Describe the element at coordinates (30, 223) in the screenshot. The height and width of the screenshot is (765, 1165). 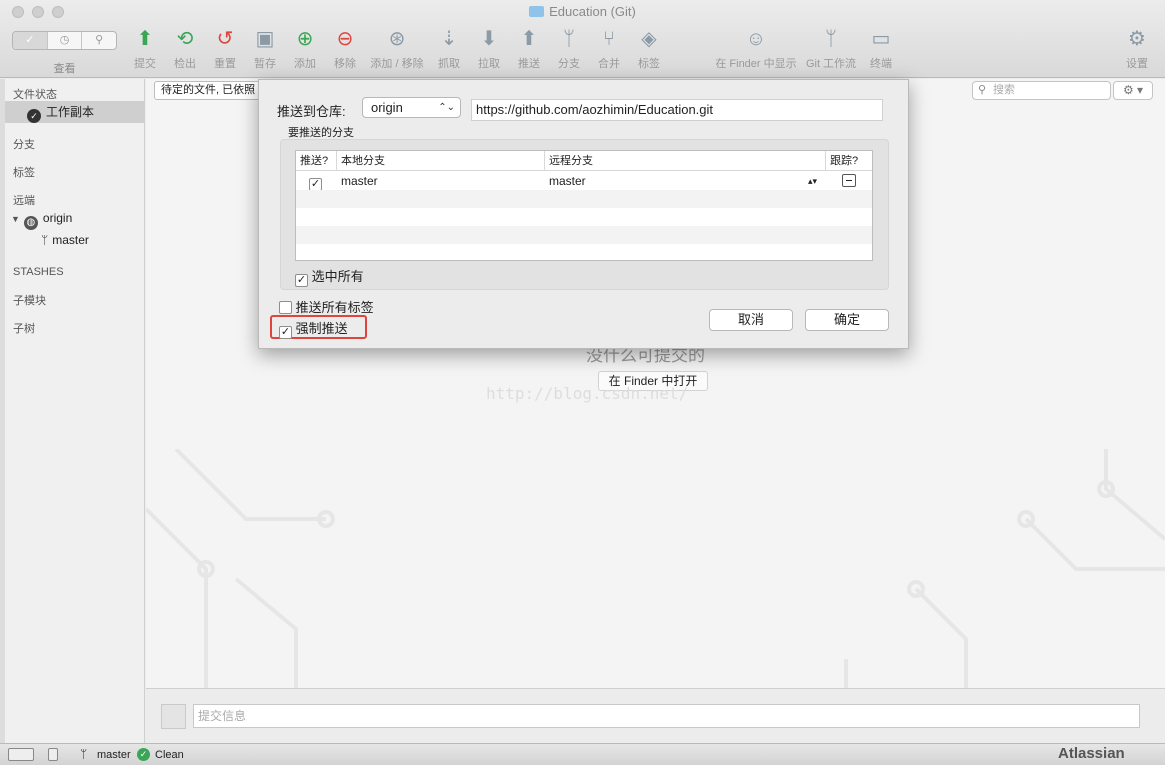
I see `globe-icon: ◍` at that location.